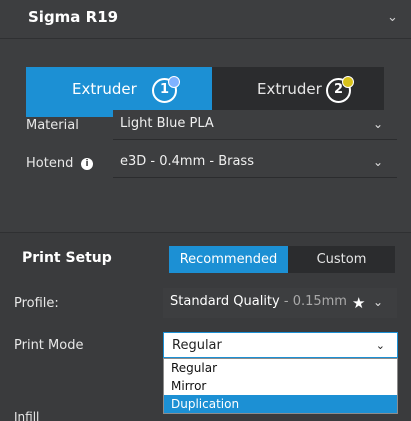  Describe the element at coordinates (289, 89) in the screenshot. I see `extruder-2-label: Extruder` at that location.